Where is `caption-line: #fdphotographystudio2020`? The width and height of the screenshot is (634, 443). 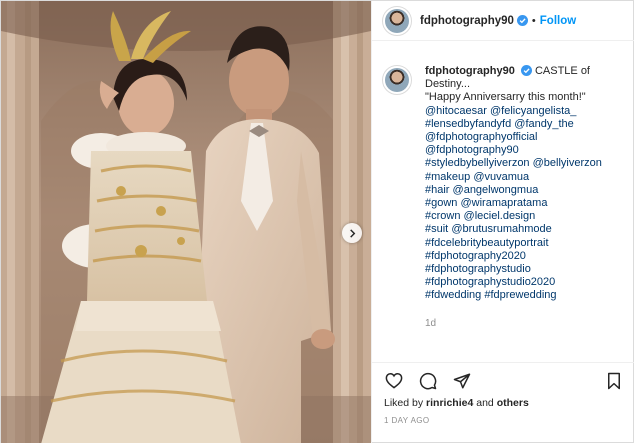
caption-line: #fdphotographystudio2020 is located at coordinates (527, 282).